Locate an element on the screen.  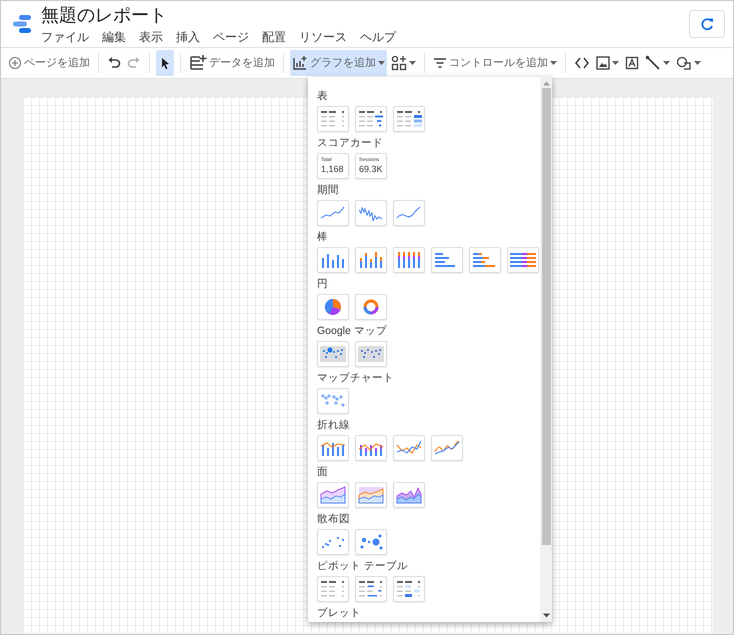
menu-item: ファイル is located at coordinates (71, 37).